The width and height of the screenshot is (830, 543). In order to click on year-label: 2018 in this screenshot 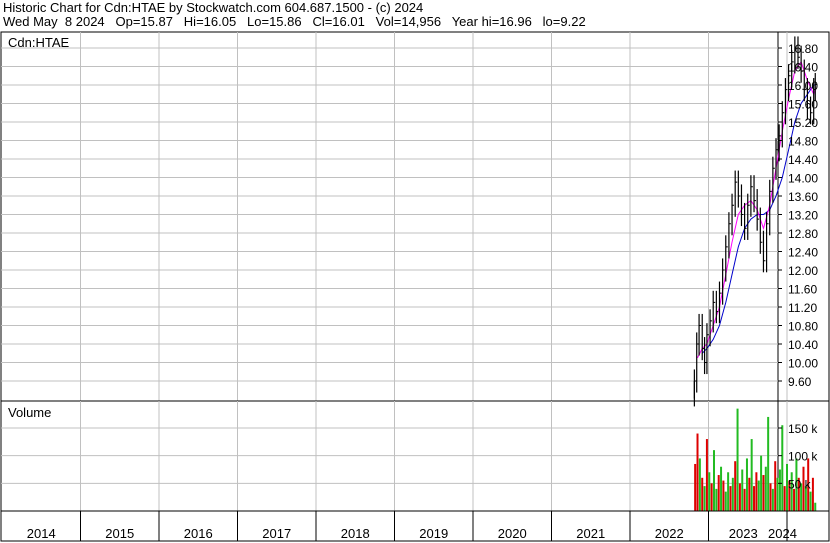, I will do `click(355, 533)`.